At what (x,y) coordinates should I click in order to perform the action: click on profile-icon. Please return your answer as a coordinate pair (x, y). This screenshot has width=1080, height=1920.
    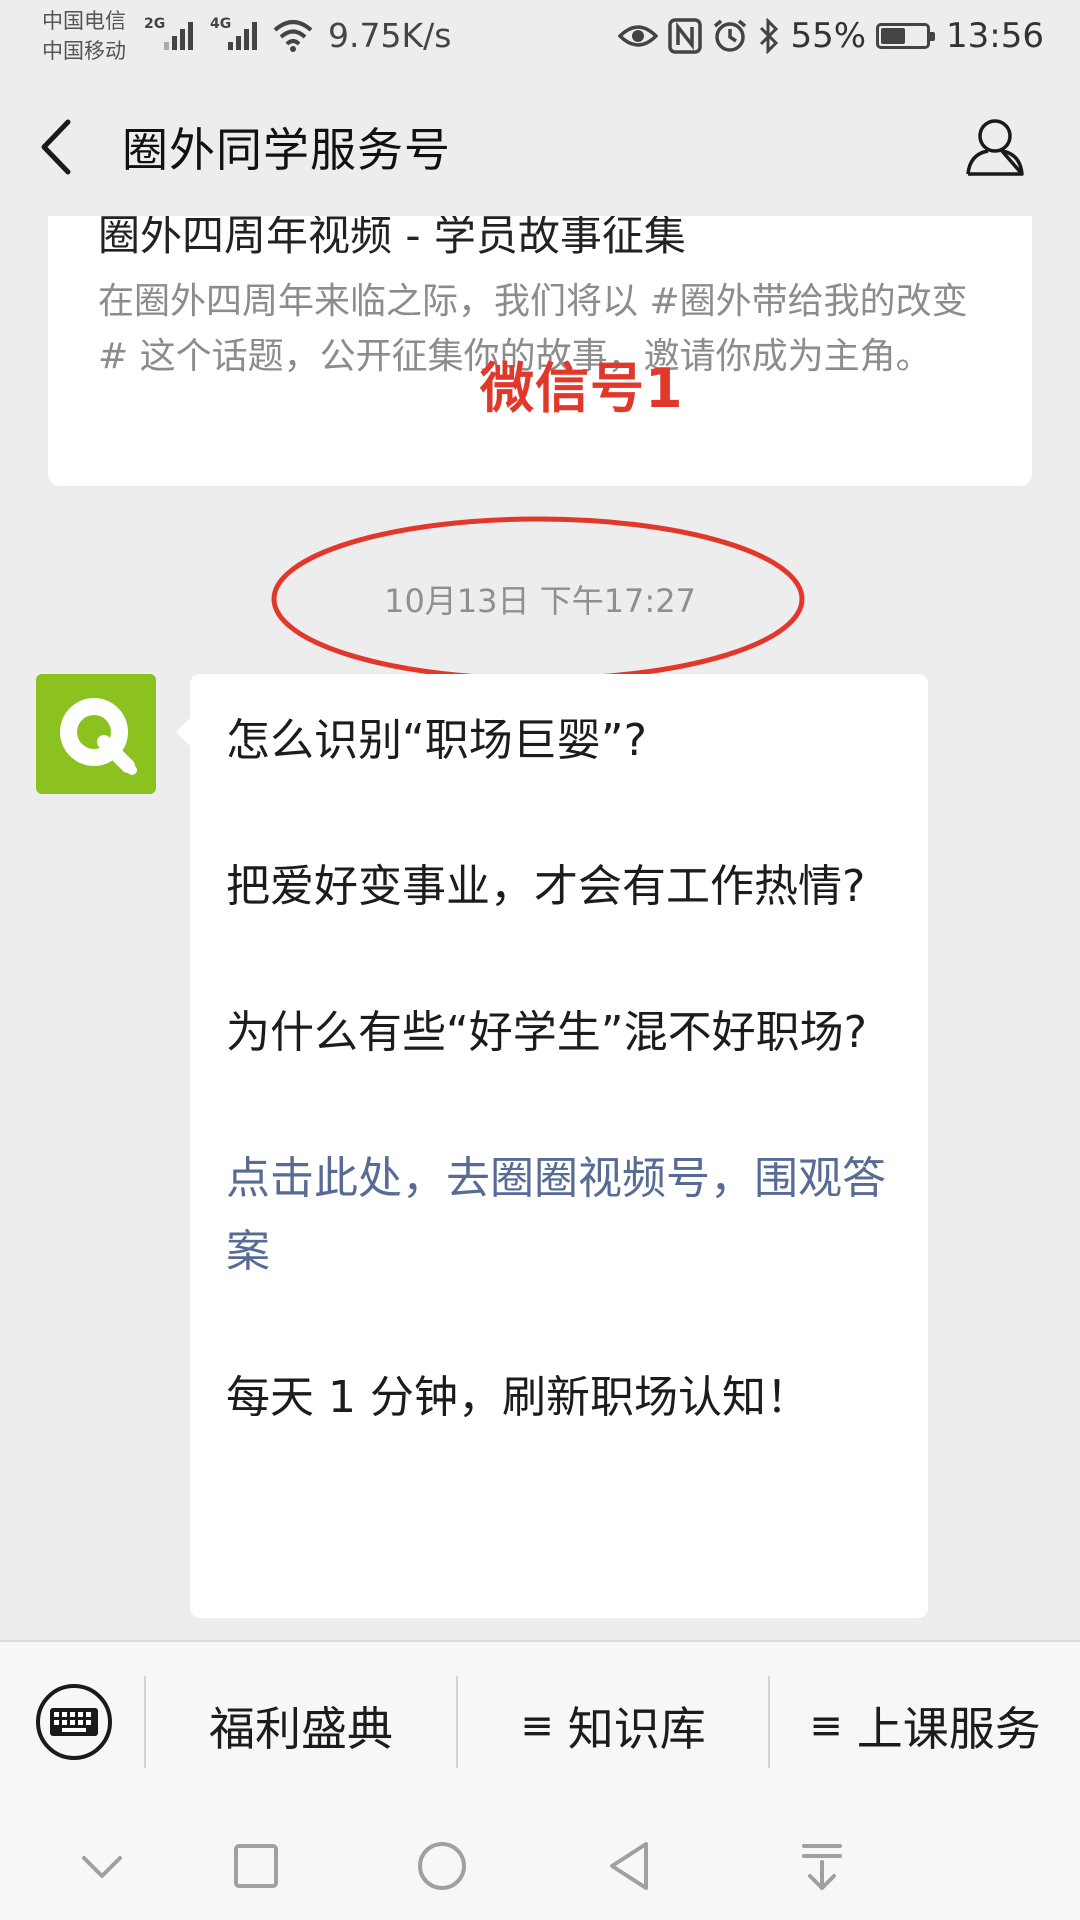
    Looking at the image, I should click on (995, 147).